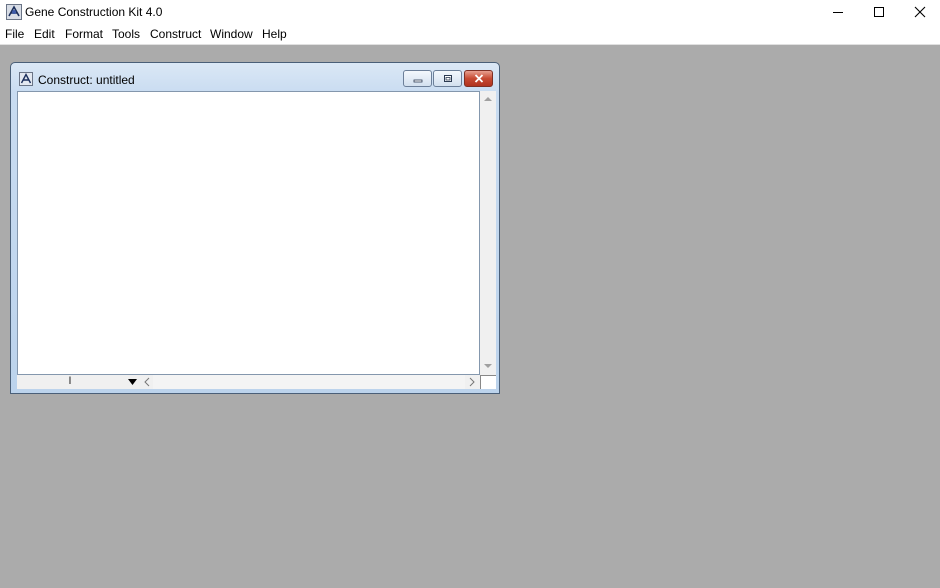 Image resolution: width=940 pixels, height=588 pixels. Describe the element at coordinates (94, 12) in the screenshot. I see `app-title: Gene Construction Kit 4.0` at that location.